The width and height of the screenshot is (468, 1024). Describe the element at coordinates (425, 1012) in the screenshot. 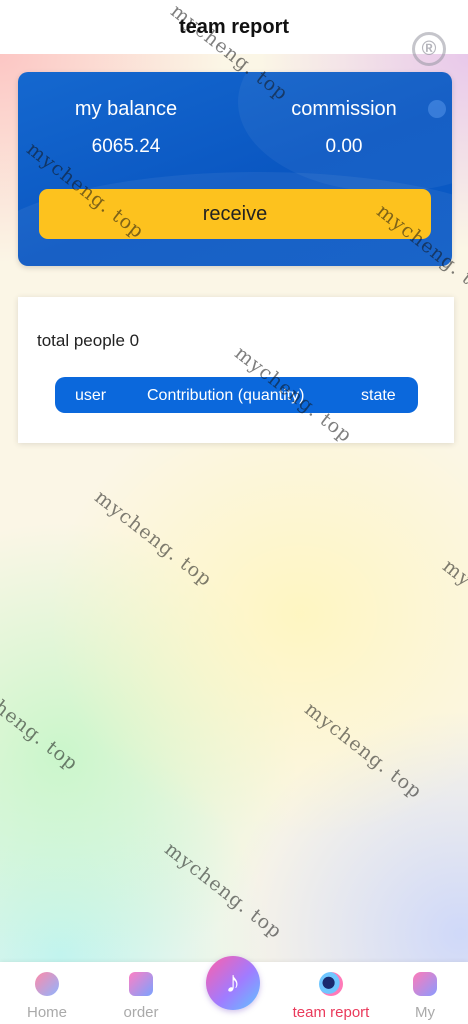

I see `tab-label: My` at that location.